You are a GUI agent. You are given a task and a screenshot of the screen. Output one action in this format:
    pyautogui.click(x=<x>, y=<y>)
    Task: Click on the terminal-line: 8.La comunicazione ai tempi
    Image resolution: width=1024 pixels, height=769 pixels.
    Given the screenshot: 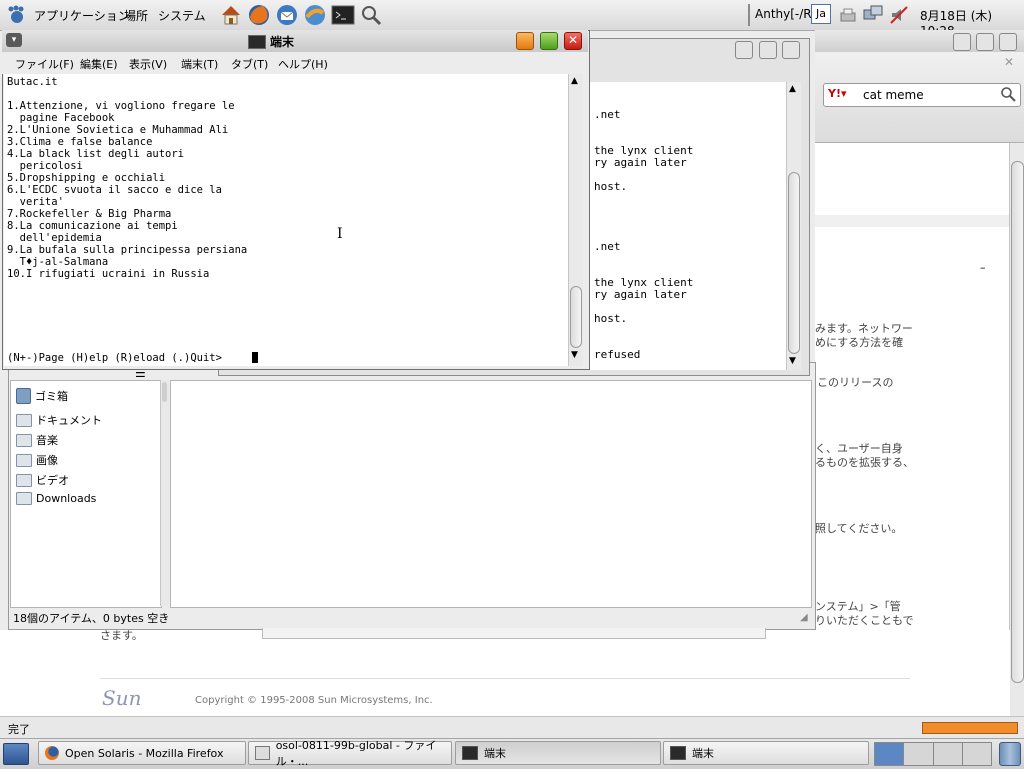 What is the action you would take?
    pyautogui.click(x=92, y=226)
    